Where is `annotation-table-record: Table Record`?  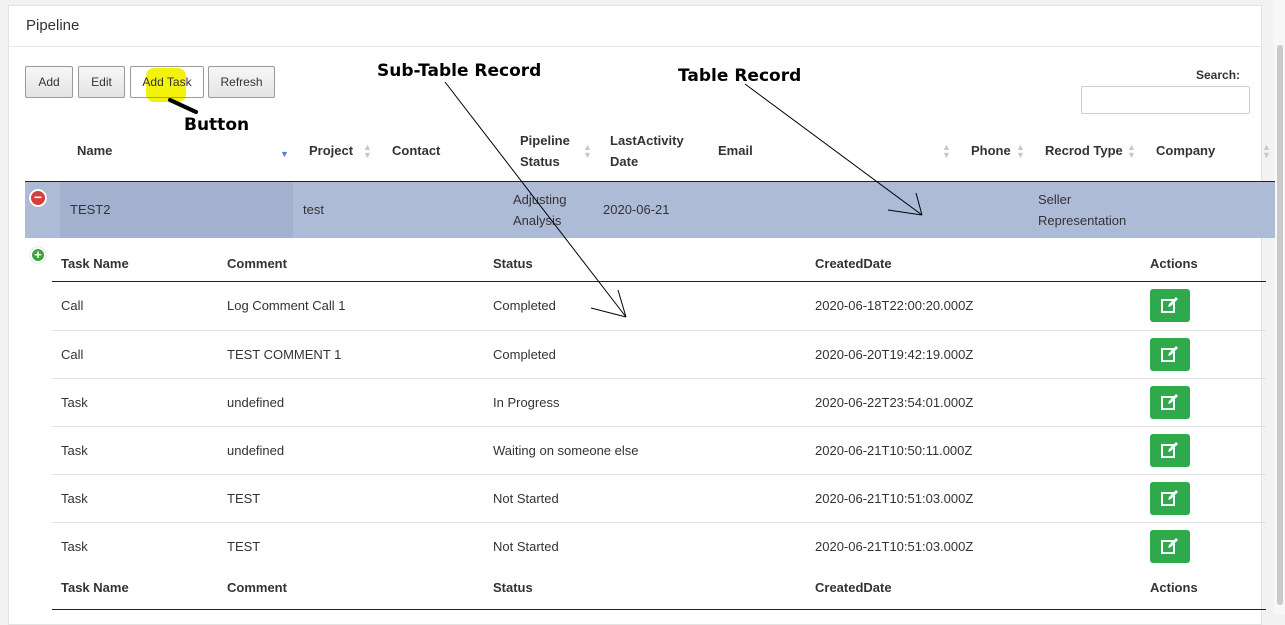 annotation-table-record: Table Record is located at coordinates (740, 76).